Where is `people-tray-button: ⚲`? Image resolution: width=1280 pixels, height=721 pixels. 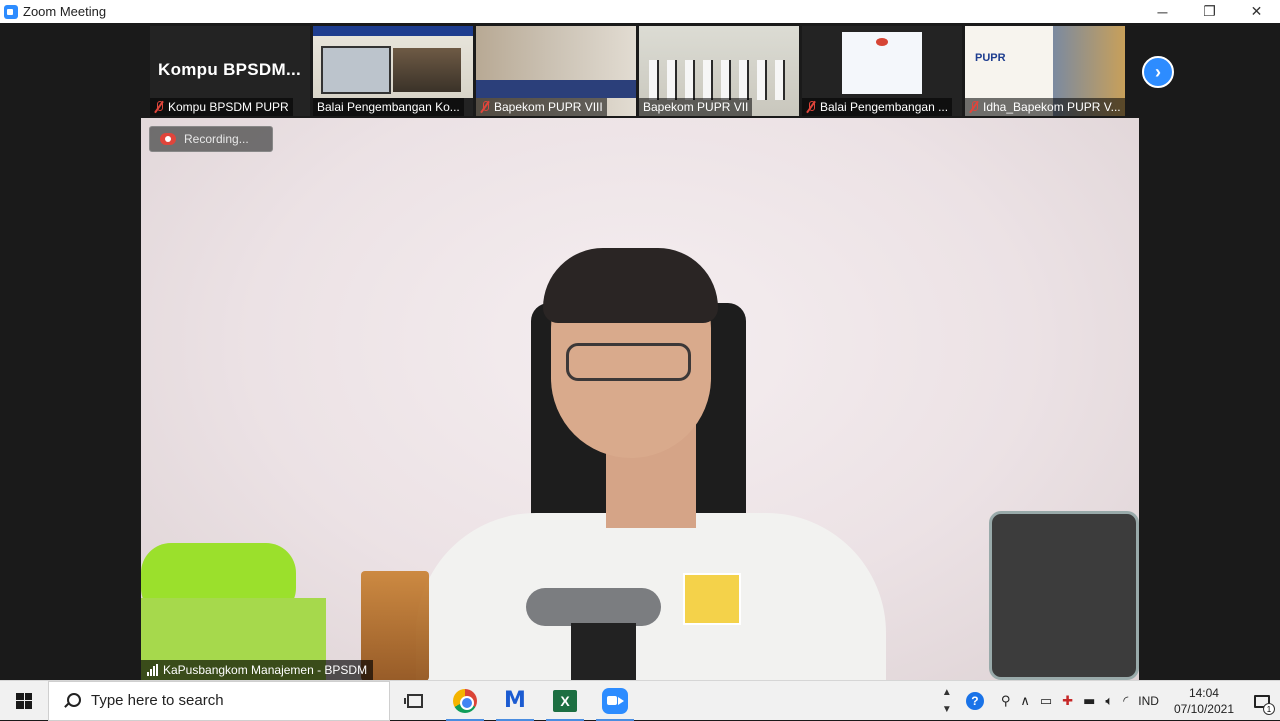
people-tray-button: ⚲ is located at coordinates (1006, 701).